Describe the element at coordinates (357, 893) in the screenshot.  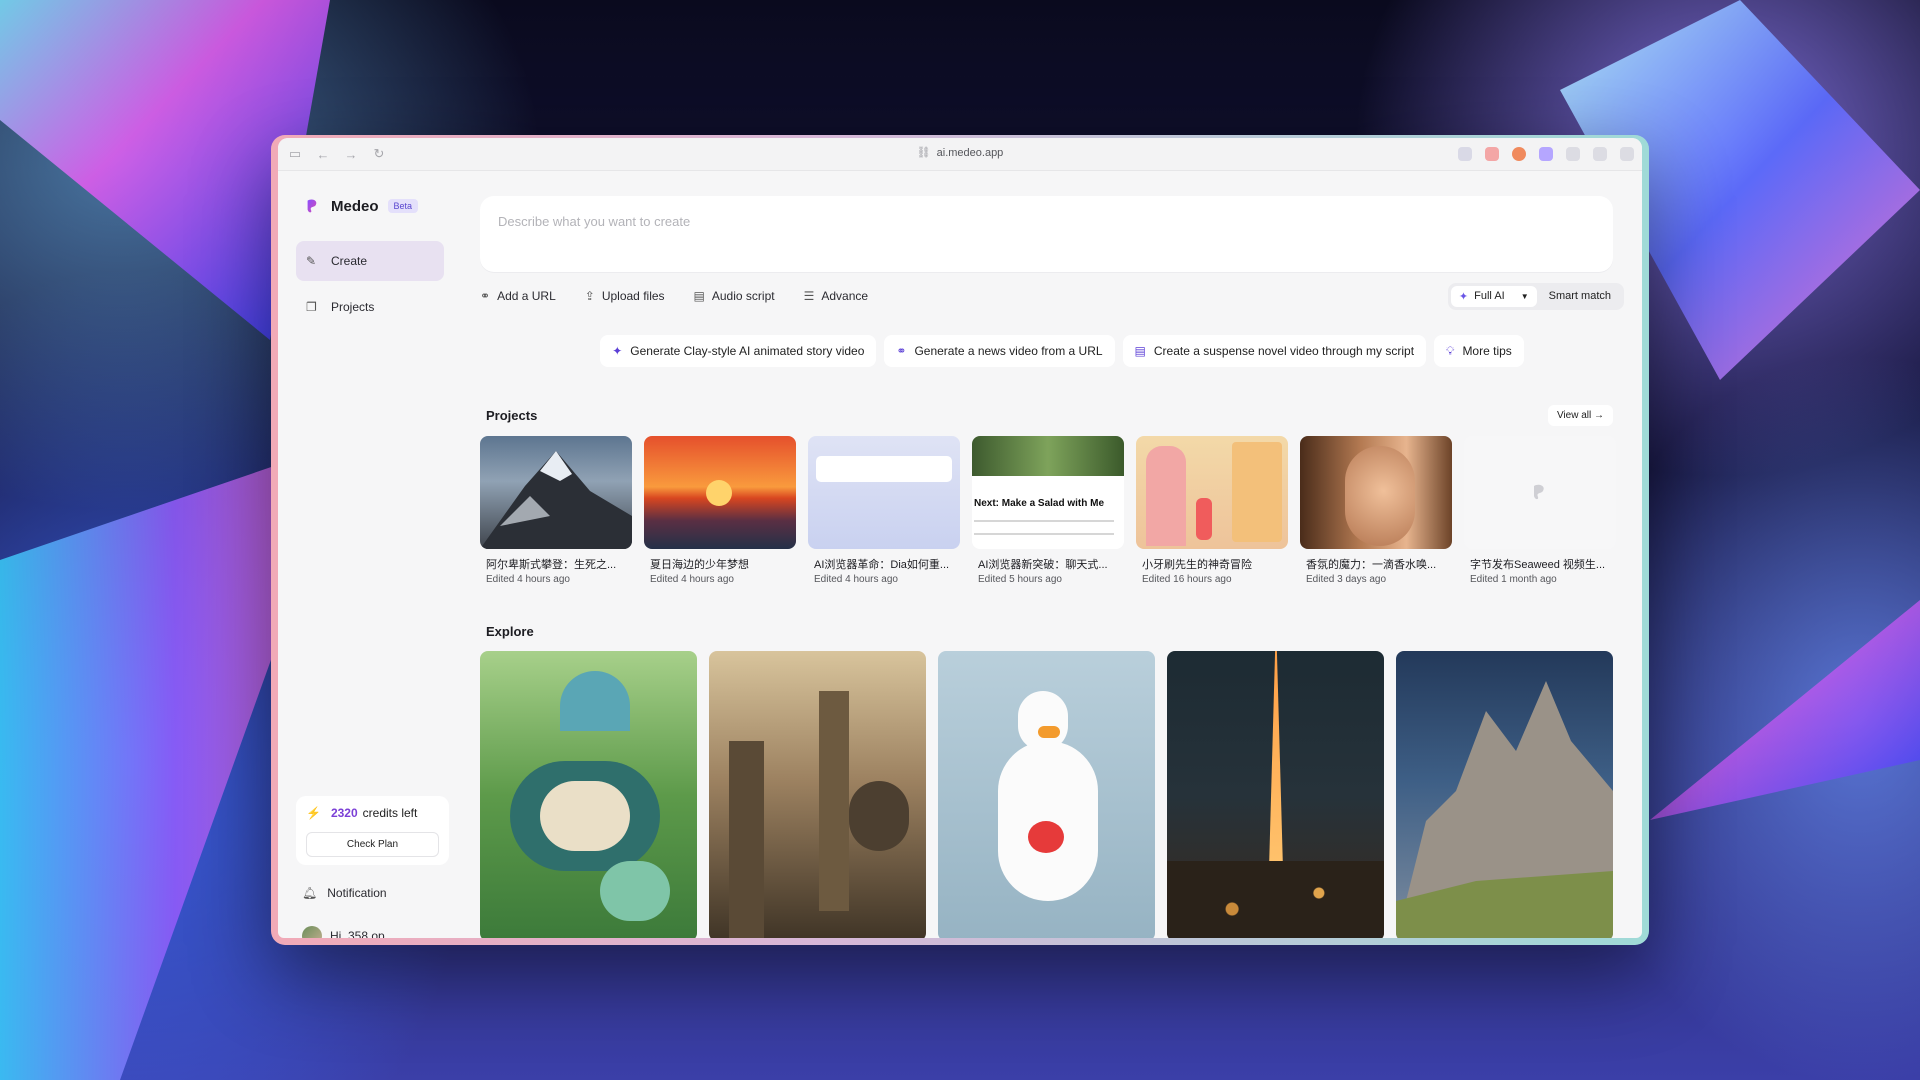
I see `notification-label: Notification` at that location.